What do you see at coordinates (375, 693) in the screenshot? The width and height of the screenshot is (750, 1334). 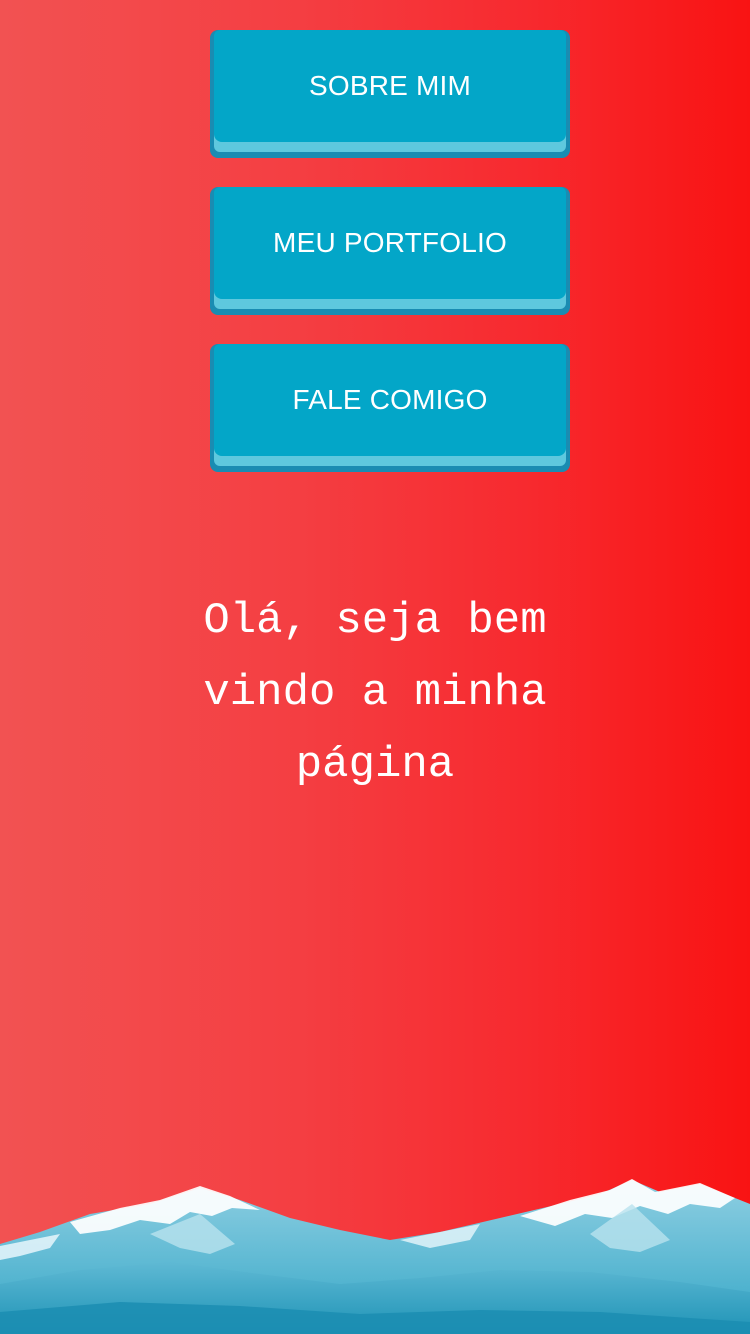 I see `welcome-heading: Olá, seja bem vindo a minha página` at bounding box center [375, 693].